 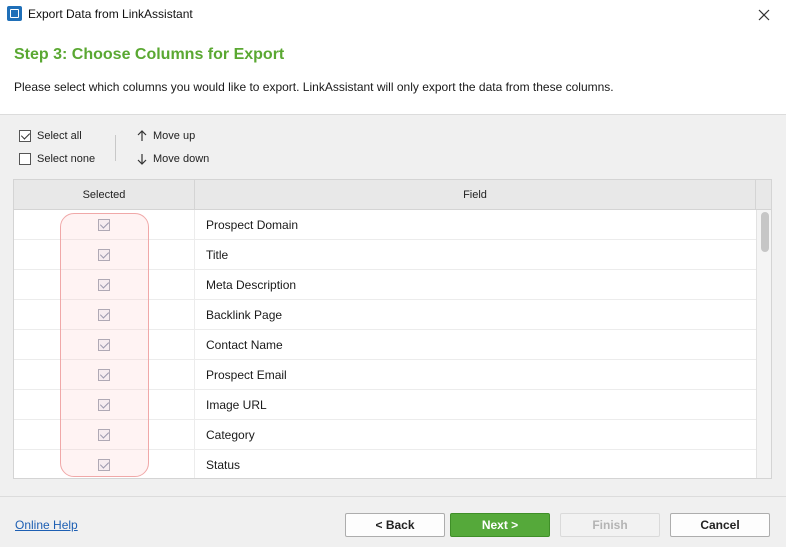 I want to click on table-row: Status, so click(x=385, y=464).